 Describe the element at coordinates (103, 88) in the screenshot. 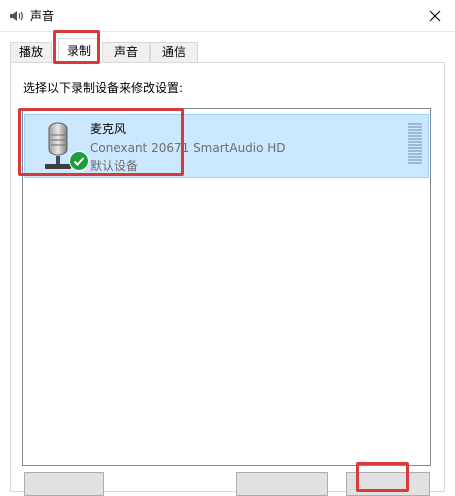

I see `instruction-text: 选择以下录制设备来修改设置:` at that location.